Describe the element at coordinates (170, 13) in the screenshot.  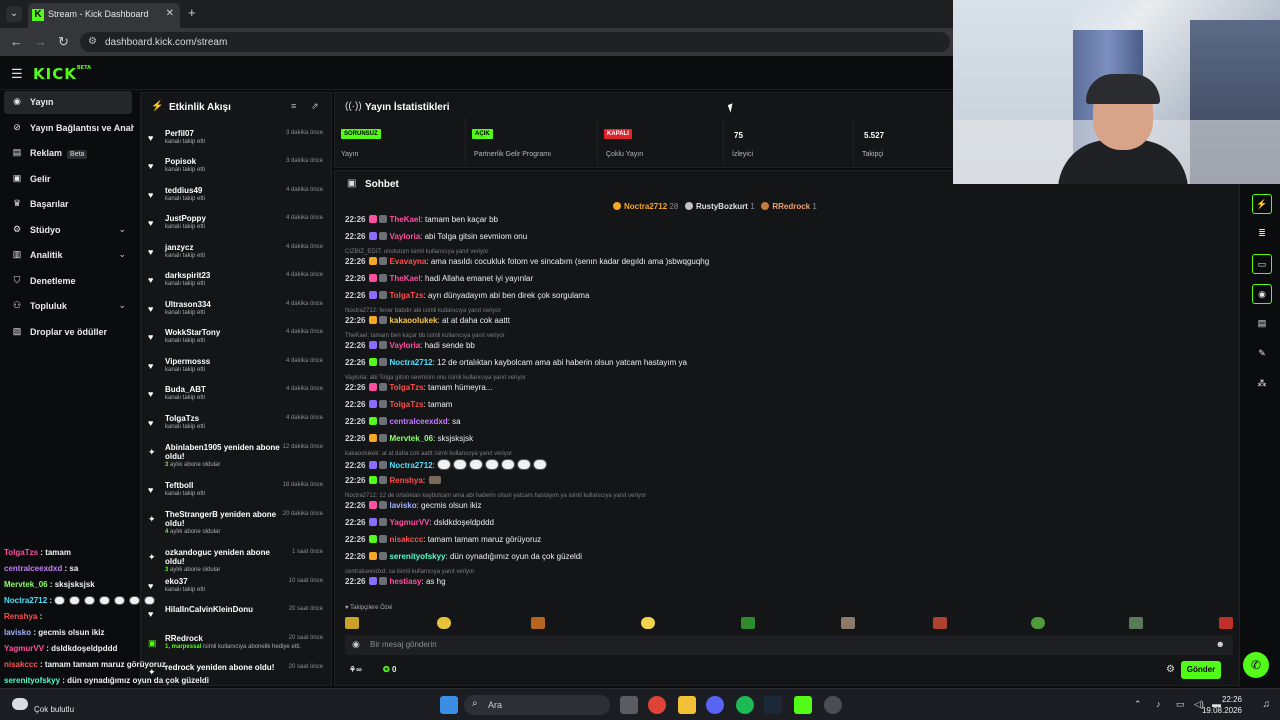
I see `close-tab-icon: ✕` at that location.